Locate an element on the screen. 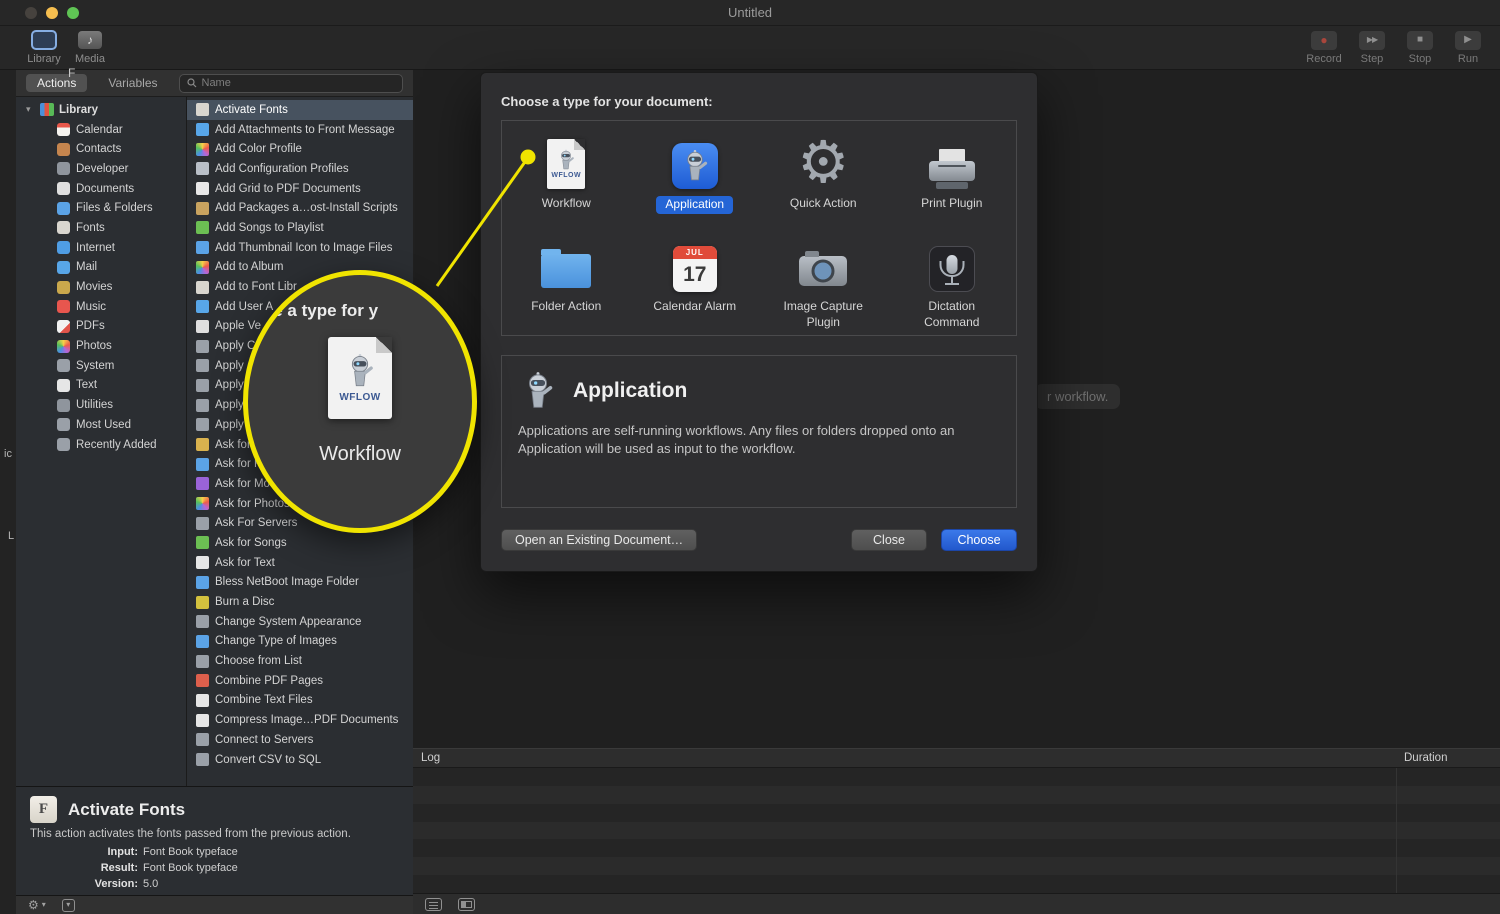 The image size is (1500, 914). mic-base is located at coordinates (951, 284).